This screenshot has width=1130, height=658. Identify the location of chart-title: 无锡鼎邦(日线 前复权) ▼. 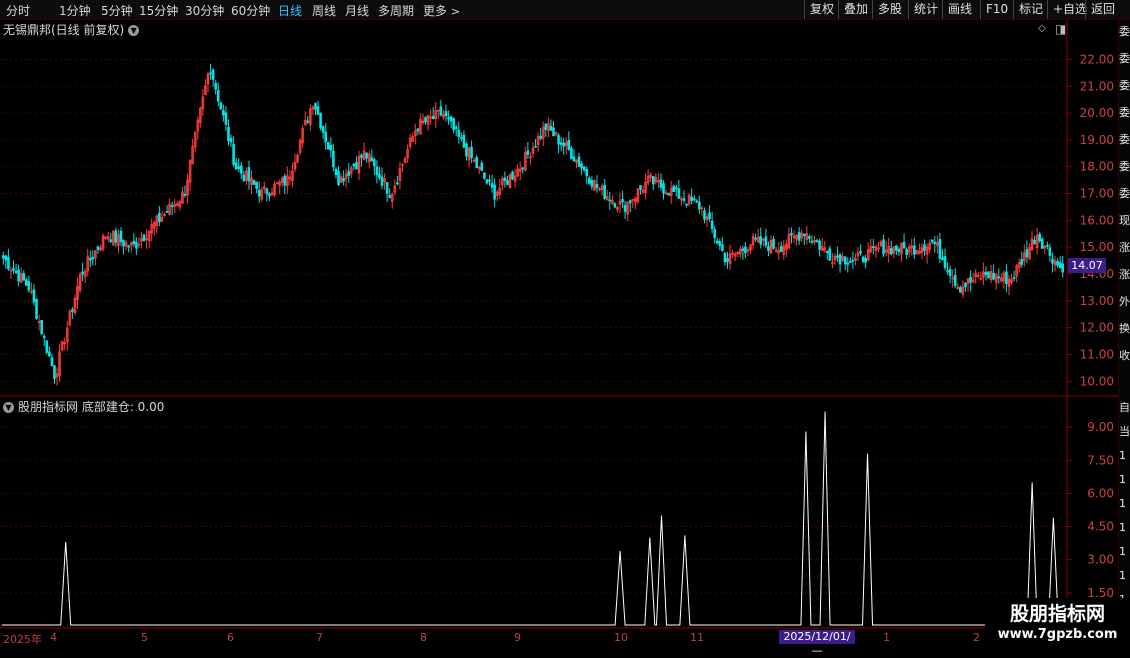
(71, 29).